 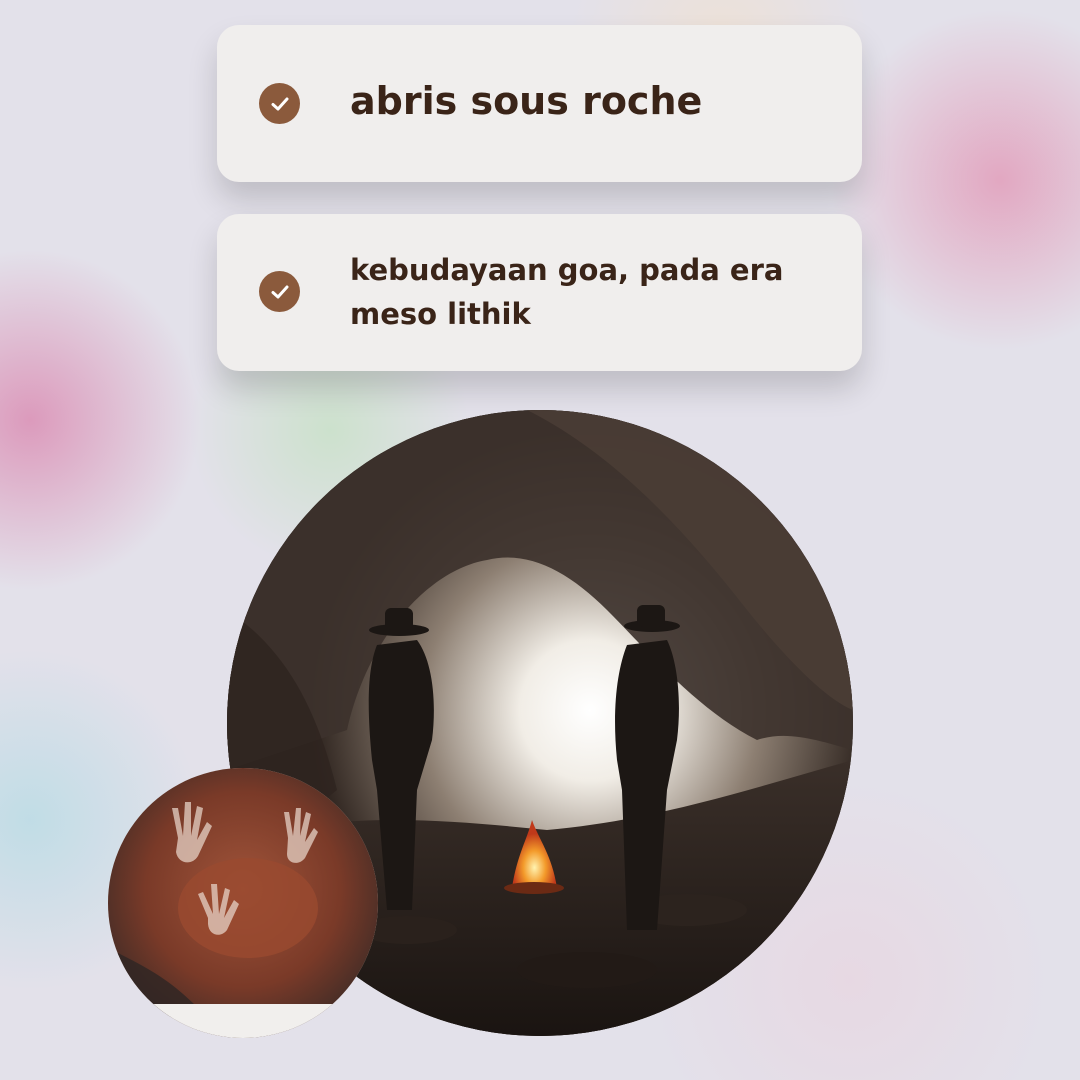 I want to click on card-text: kebudayaan goa, pada era meso lithik, so click(x=567, y=292).